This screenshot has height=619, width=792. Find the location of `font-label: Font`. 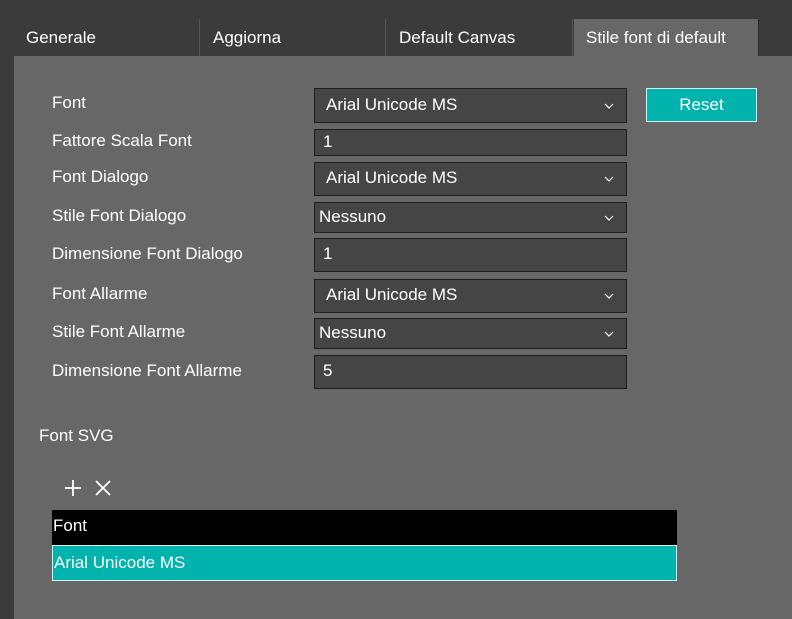

font-label: Font is located at coordinates (69, 102).